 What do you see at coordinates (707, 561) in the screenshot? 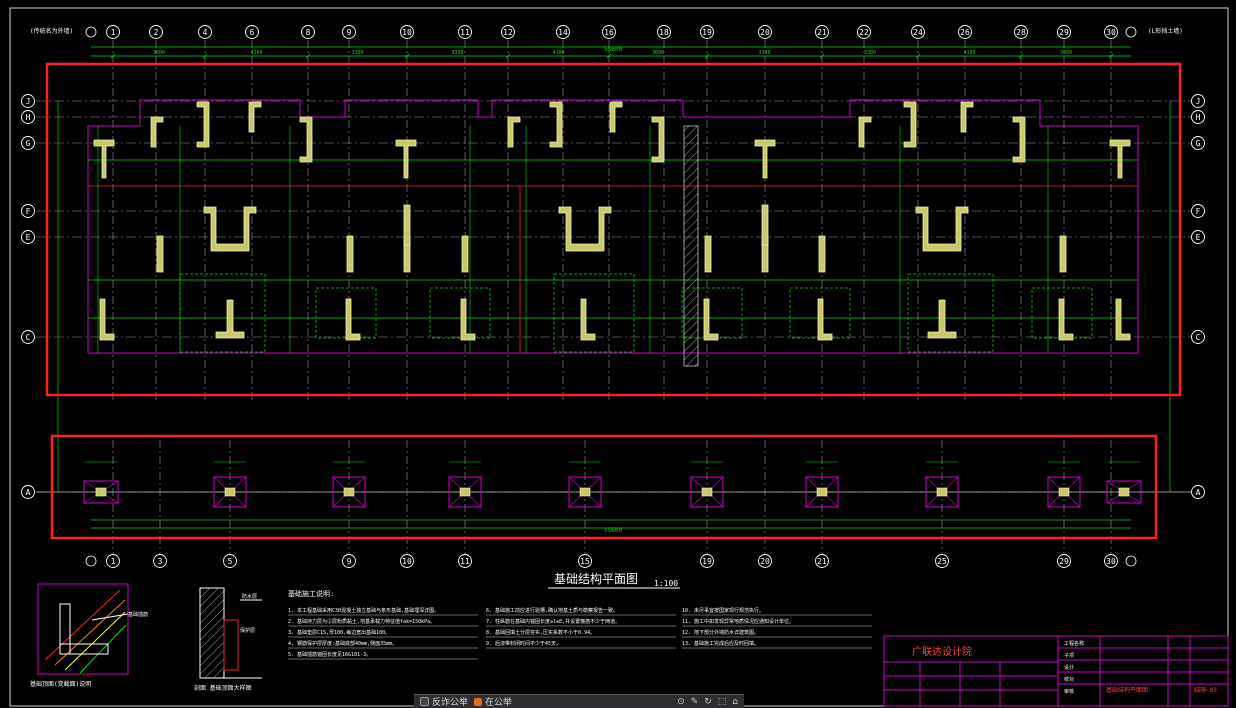
I see `axis-label: 19` at bounding box center [707, 561].